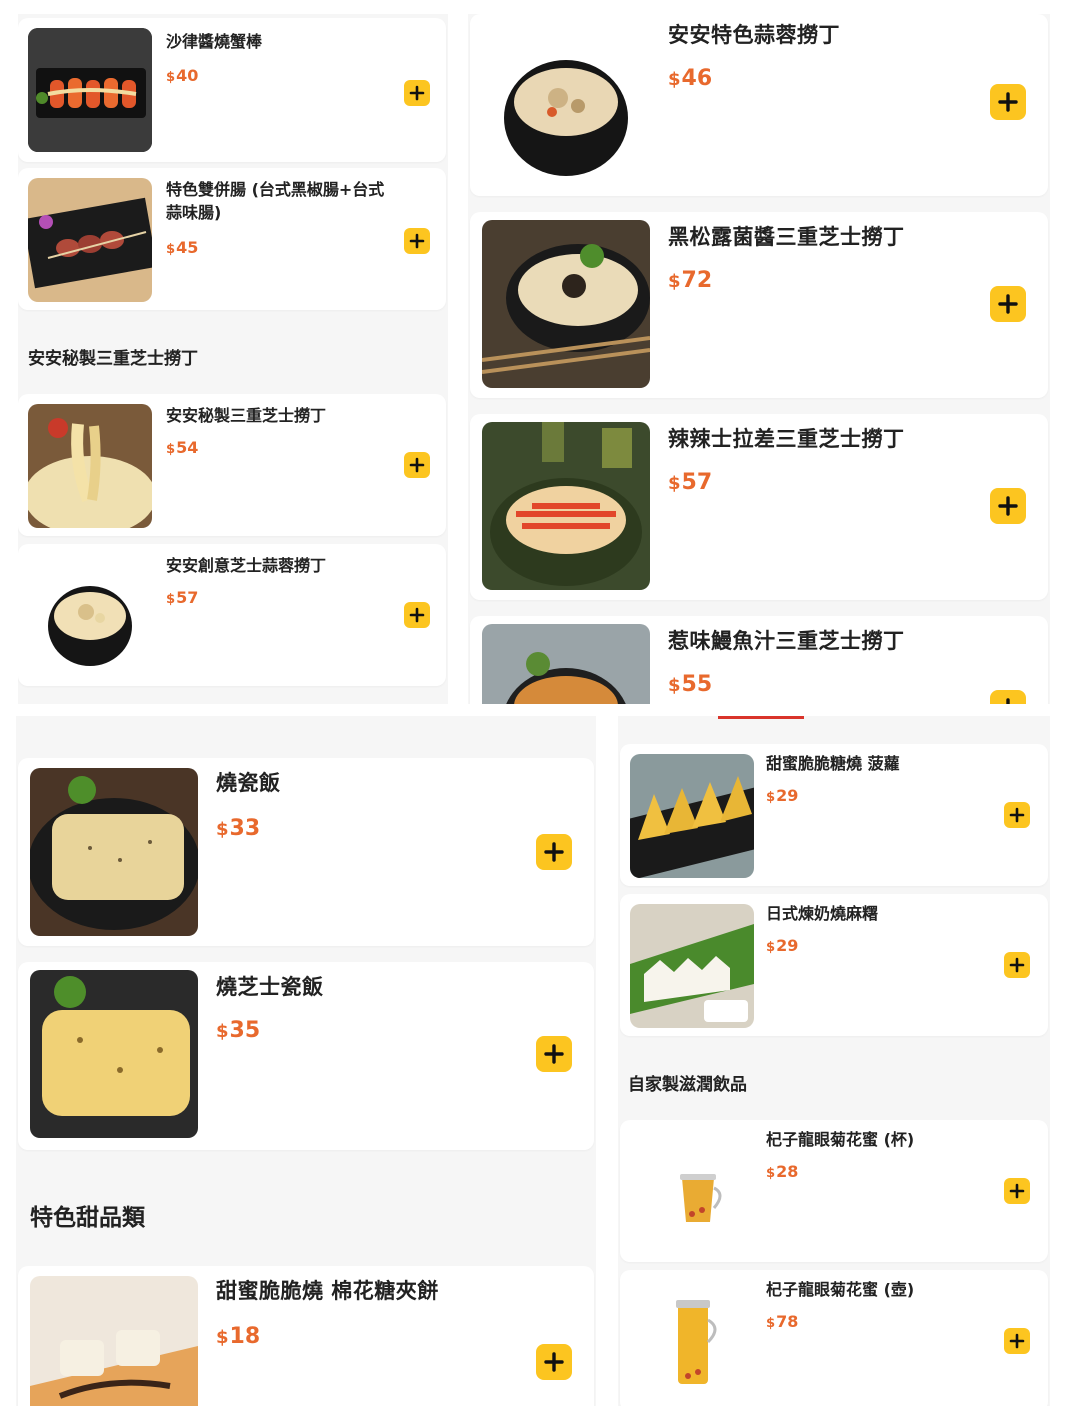 The height and width of the screenshot is (1421, 1065). Describe the element at coordinates (238, 1030) in the screenshot. I see `item-price: $35` at that location.